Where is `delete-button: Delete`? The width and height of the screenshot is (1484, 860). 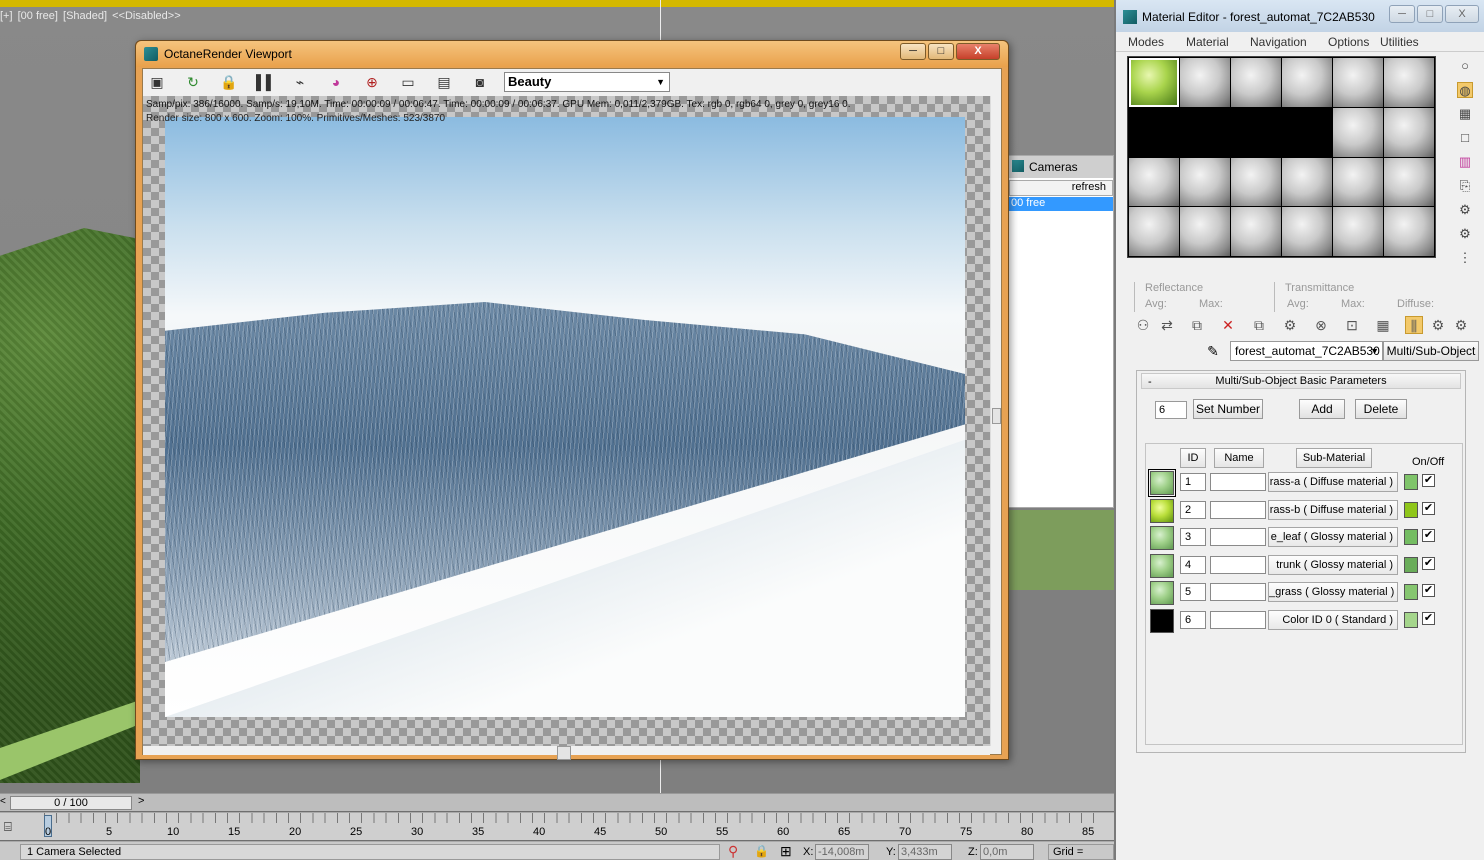
delete-button: Delete is located at coordinates (1381, 409).